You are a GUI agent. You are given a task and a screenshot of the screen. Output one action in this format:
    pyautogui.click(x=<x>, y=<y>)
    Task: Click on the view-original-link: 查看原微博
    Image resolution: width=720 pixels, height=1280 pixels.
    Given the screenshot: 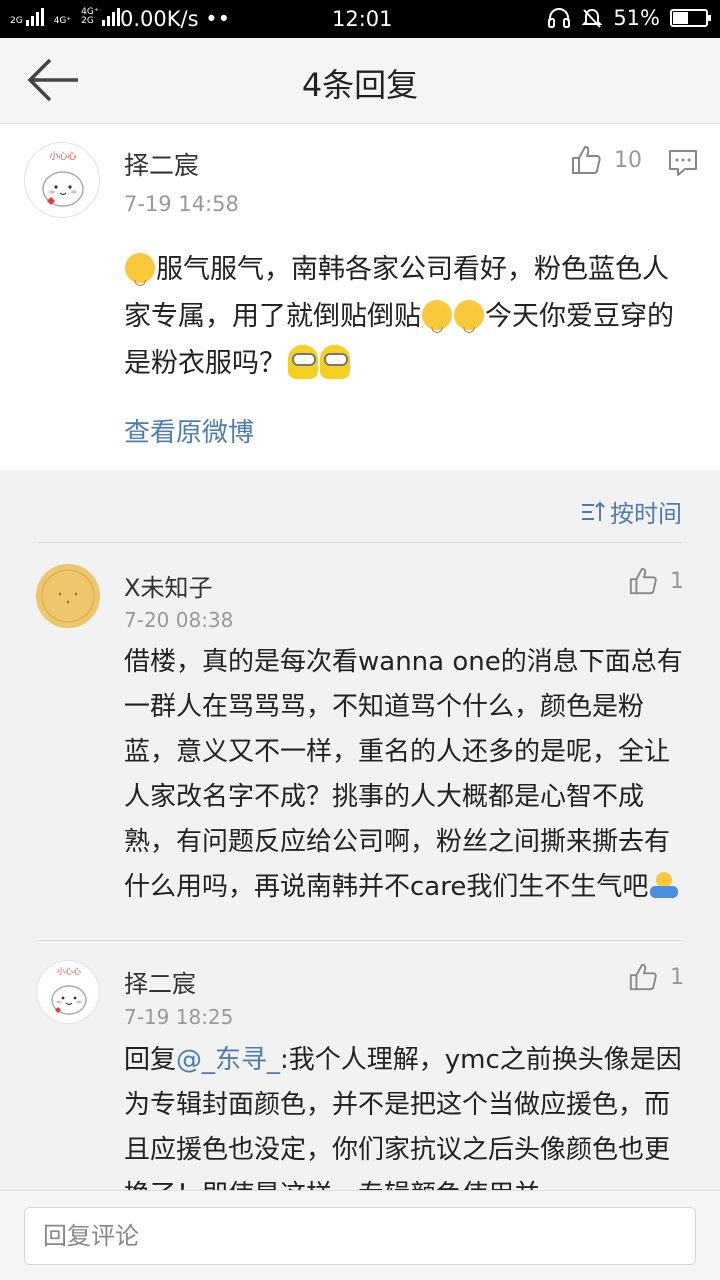 What is the action you would take?
    pyautogui.click(x=189, y=430)
    